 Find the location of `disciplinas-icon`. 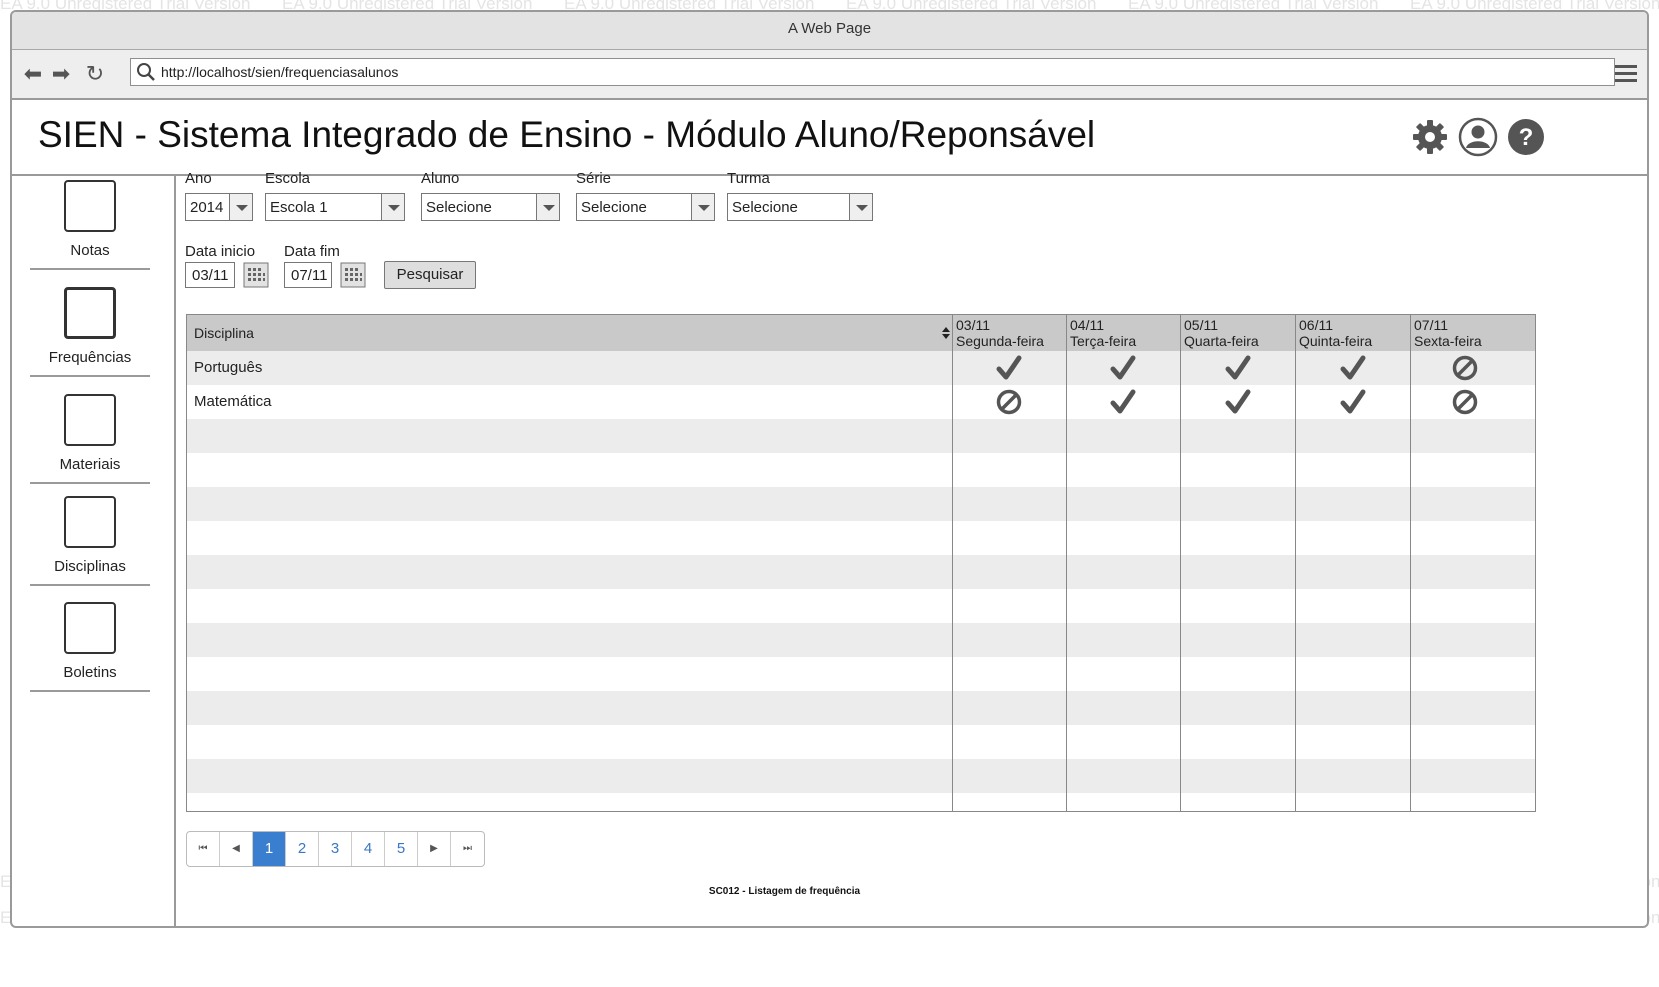

disciplinas-icon is located at coordinates (90, 522).